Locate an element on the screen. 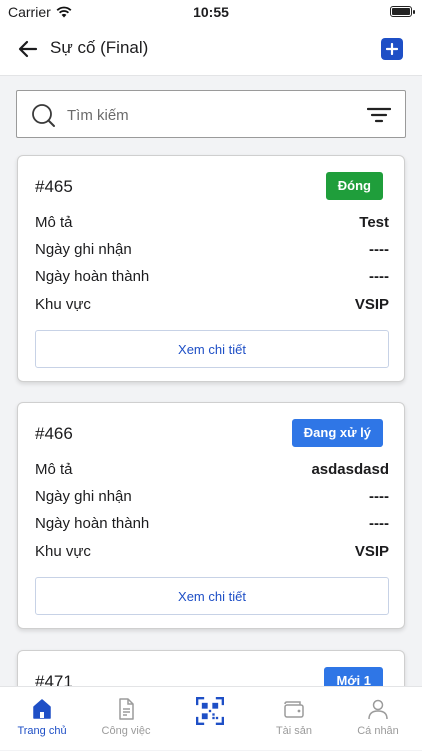  tab-label: Trang chủ is located at coordinates (42, 731).